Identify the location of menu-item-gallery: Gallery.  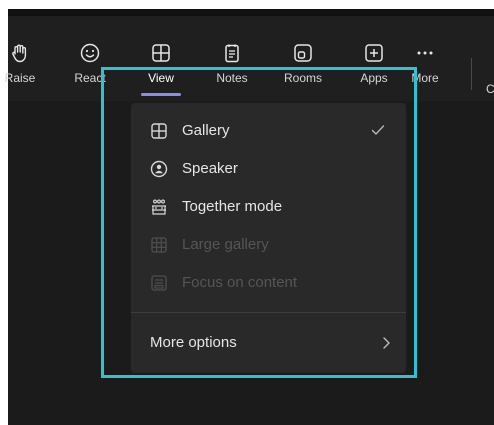
(268, 131).